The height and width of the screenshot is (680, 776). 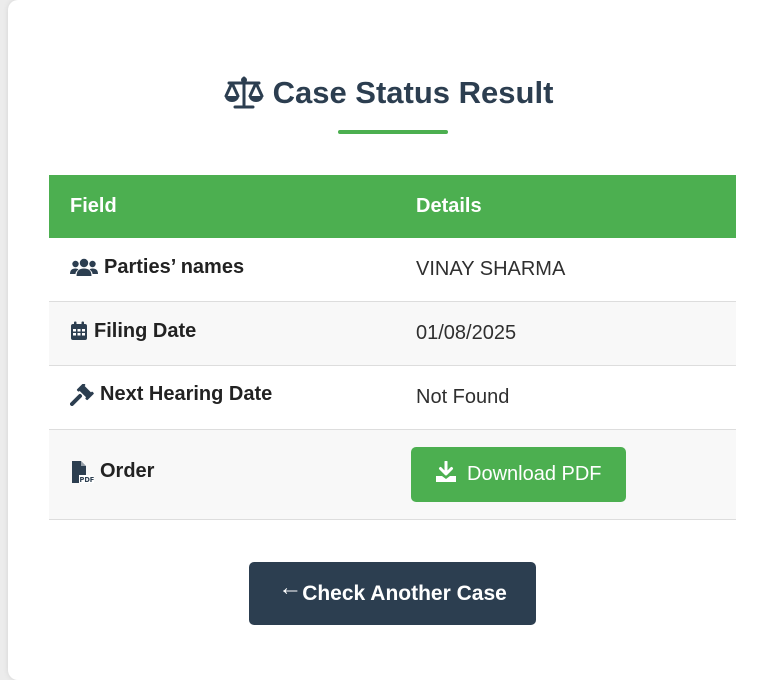 What do you see at coordinates (393, 132) in the screenshot?
I see `title-underline` at bounding box center [393, 132].